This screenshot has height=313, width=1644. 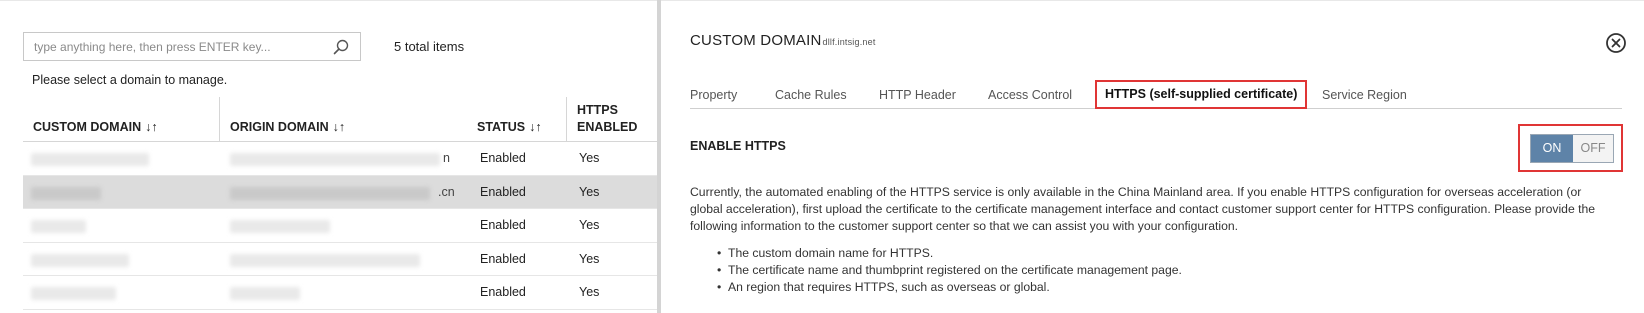 I want to click on table-row: n Enabled Yes, so click(x=340, y=159).